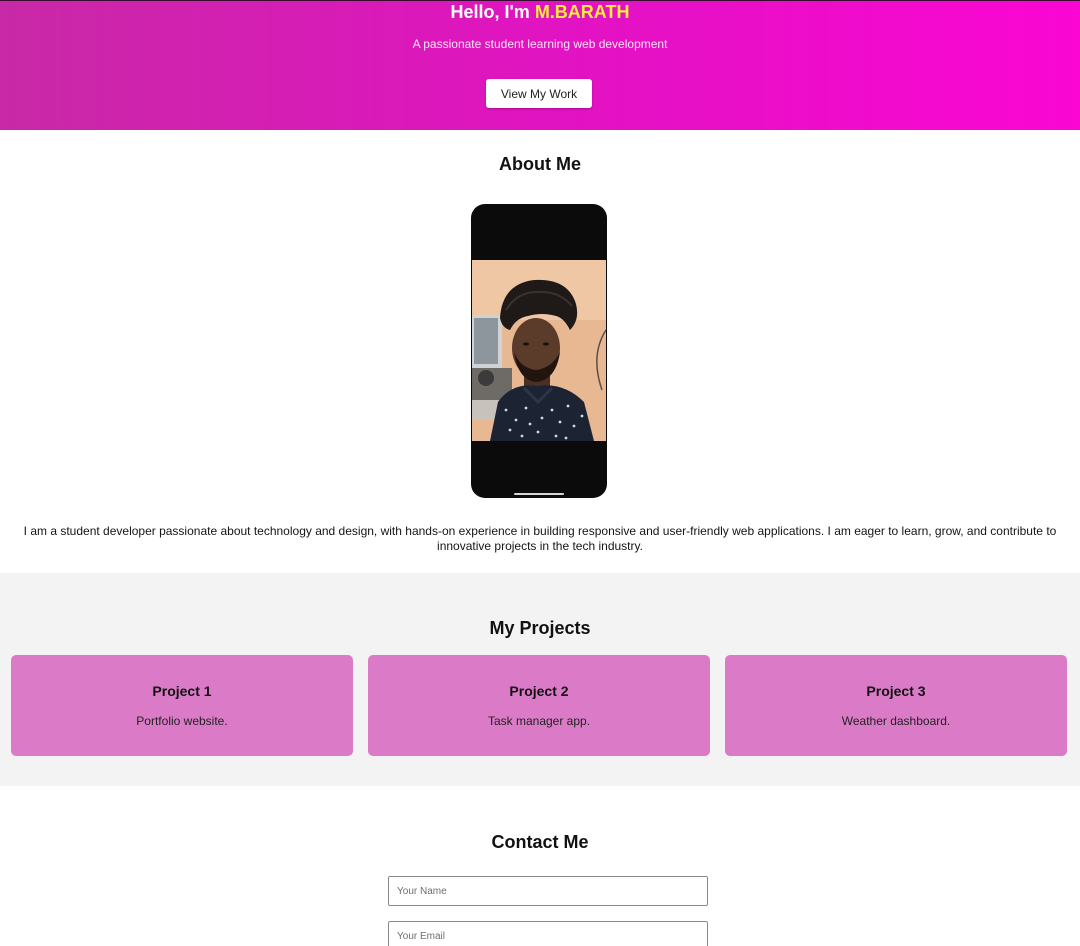  I want to click on project-description: Weather dashboard., so click(896, 721).